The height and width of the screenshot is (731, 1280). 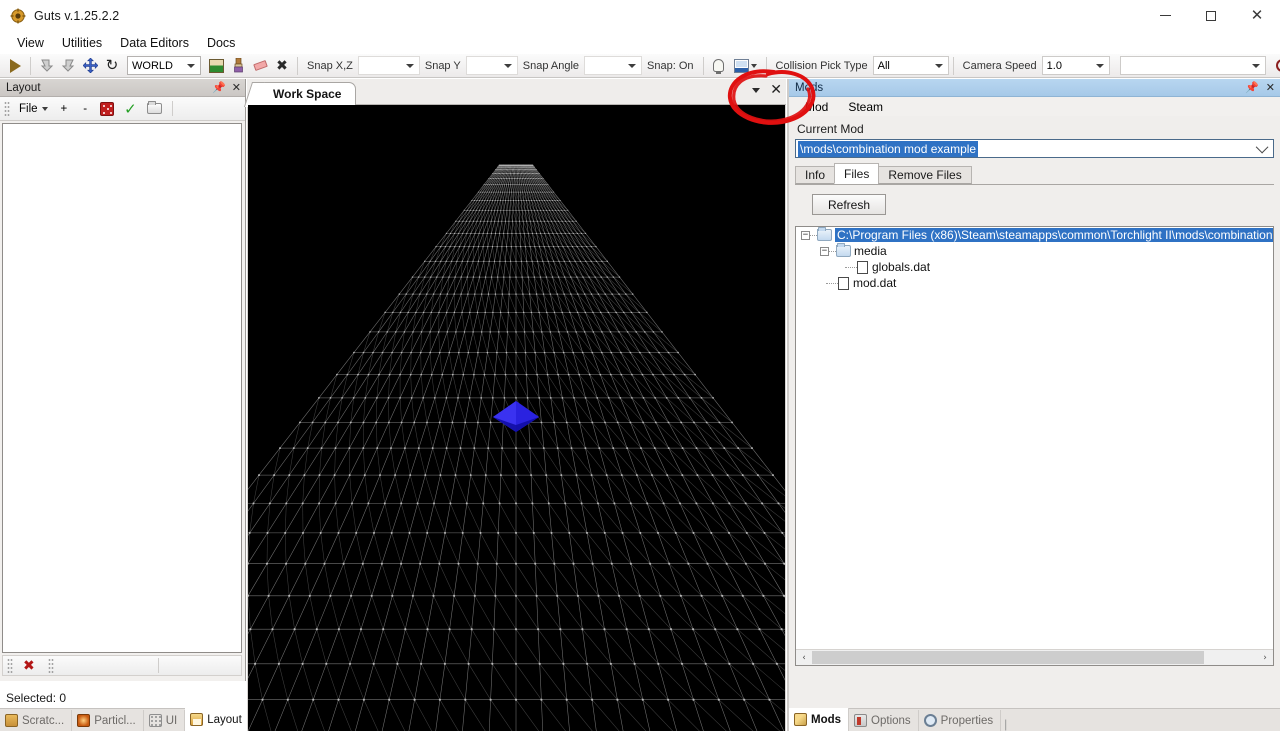 What do you see at coordinates (282, 66) in the screenshot?
I see `delete-x-icon: ✖` at bounding box center [282, 66].